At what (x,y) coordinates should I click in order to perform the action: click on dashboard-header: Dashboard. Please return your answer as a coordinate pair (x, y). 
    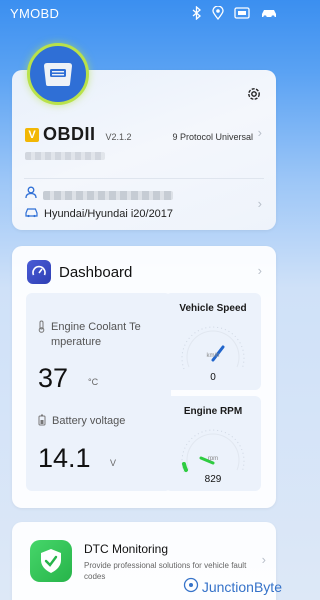
    Looking at the image, I should click on (79, 272).